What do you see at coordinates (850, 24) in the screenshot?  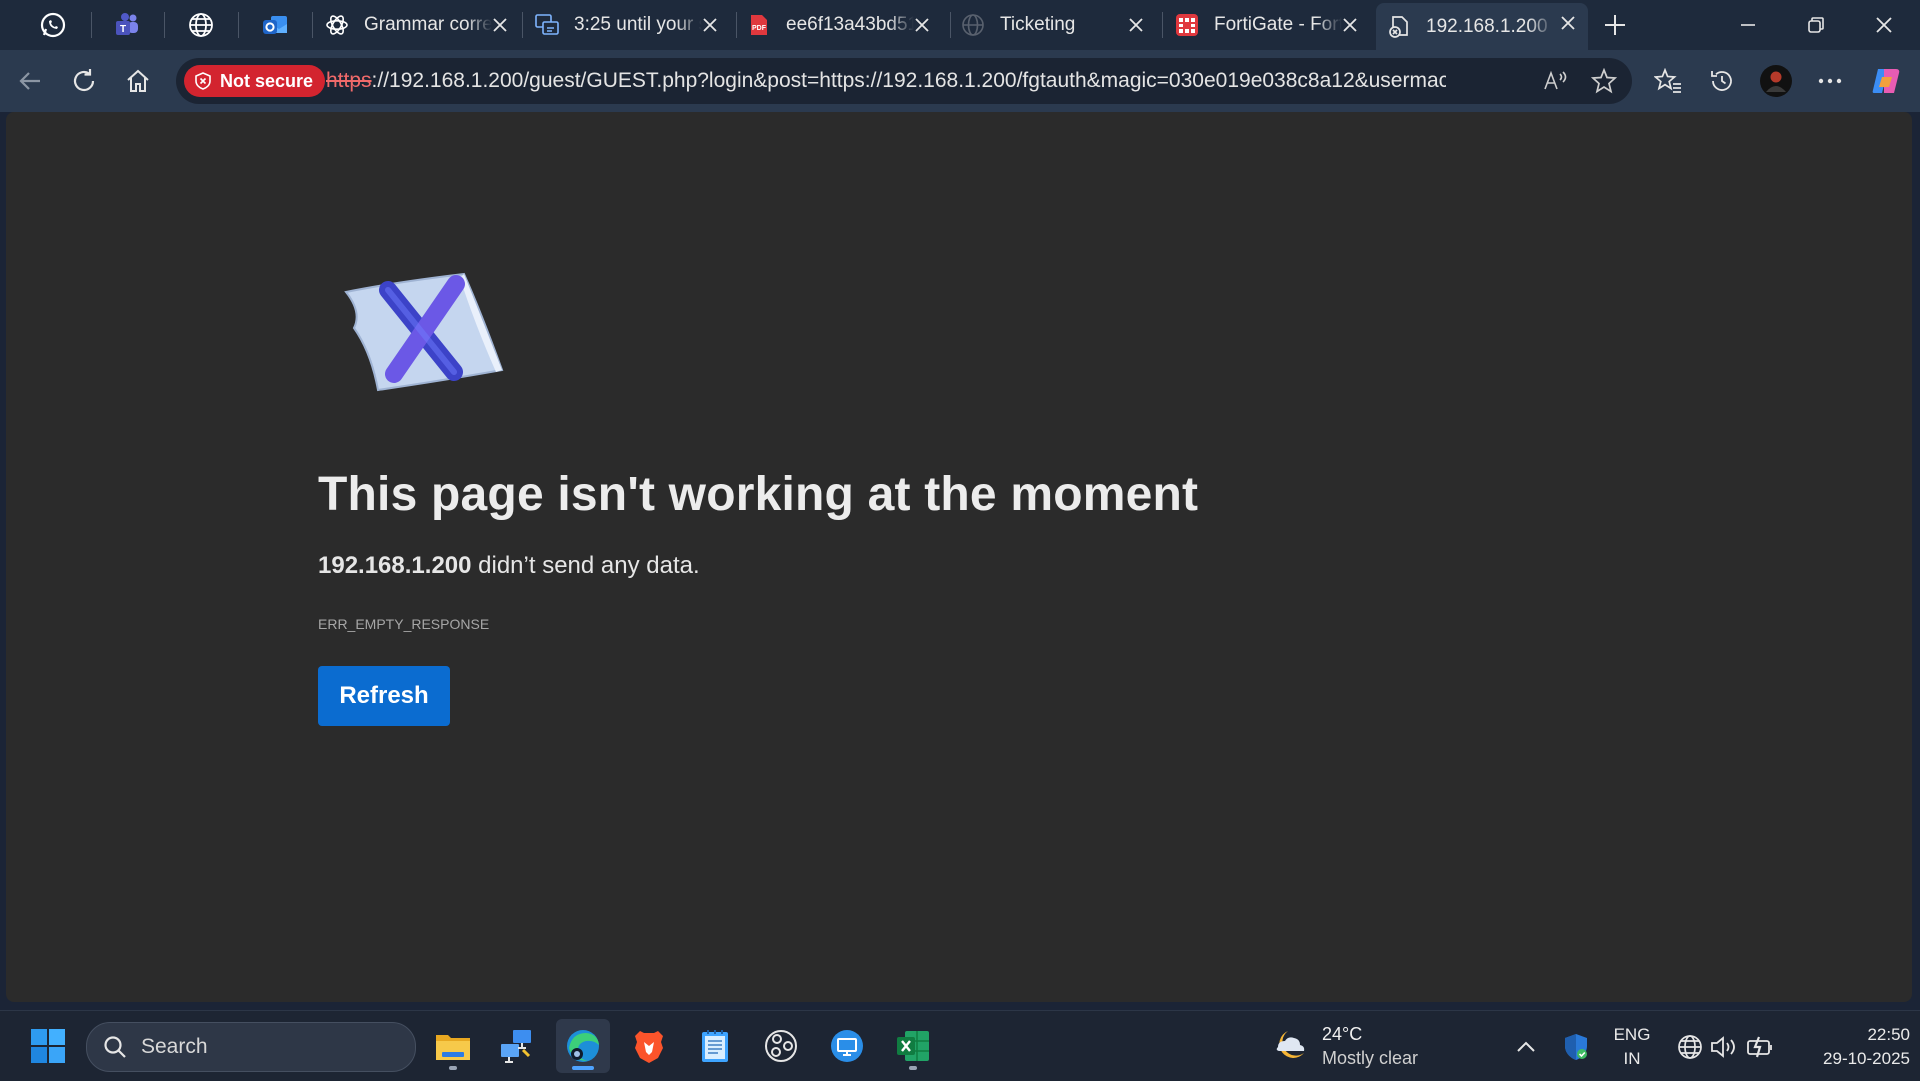 I see `tab-title: ee6f13a43bd51.pdf` at bounding box center [850, 24].